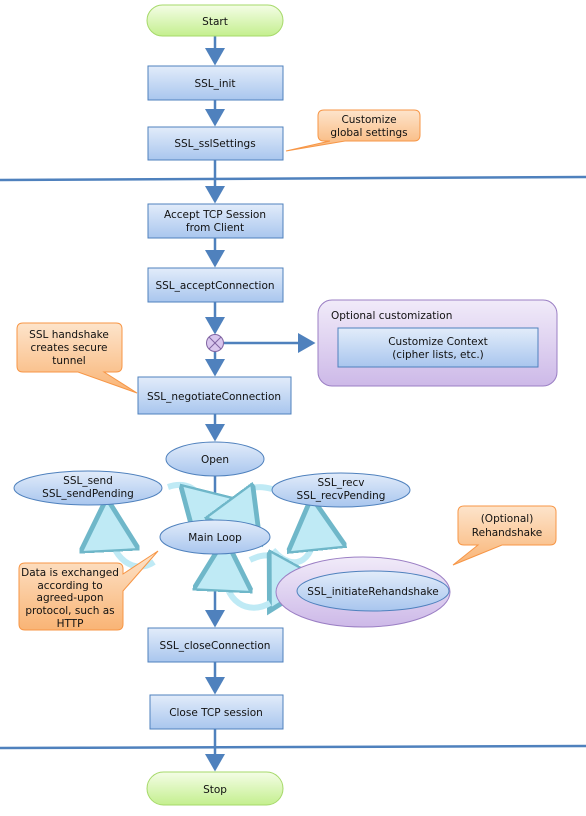  What do you see at coordinates (68, 361) in the screenshot?
I see `callout-text: tunnel` at bounding box center [68, 361].